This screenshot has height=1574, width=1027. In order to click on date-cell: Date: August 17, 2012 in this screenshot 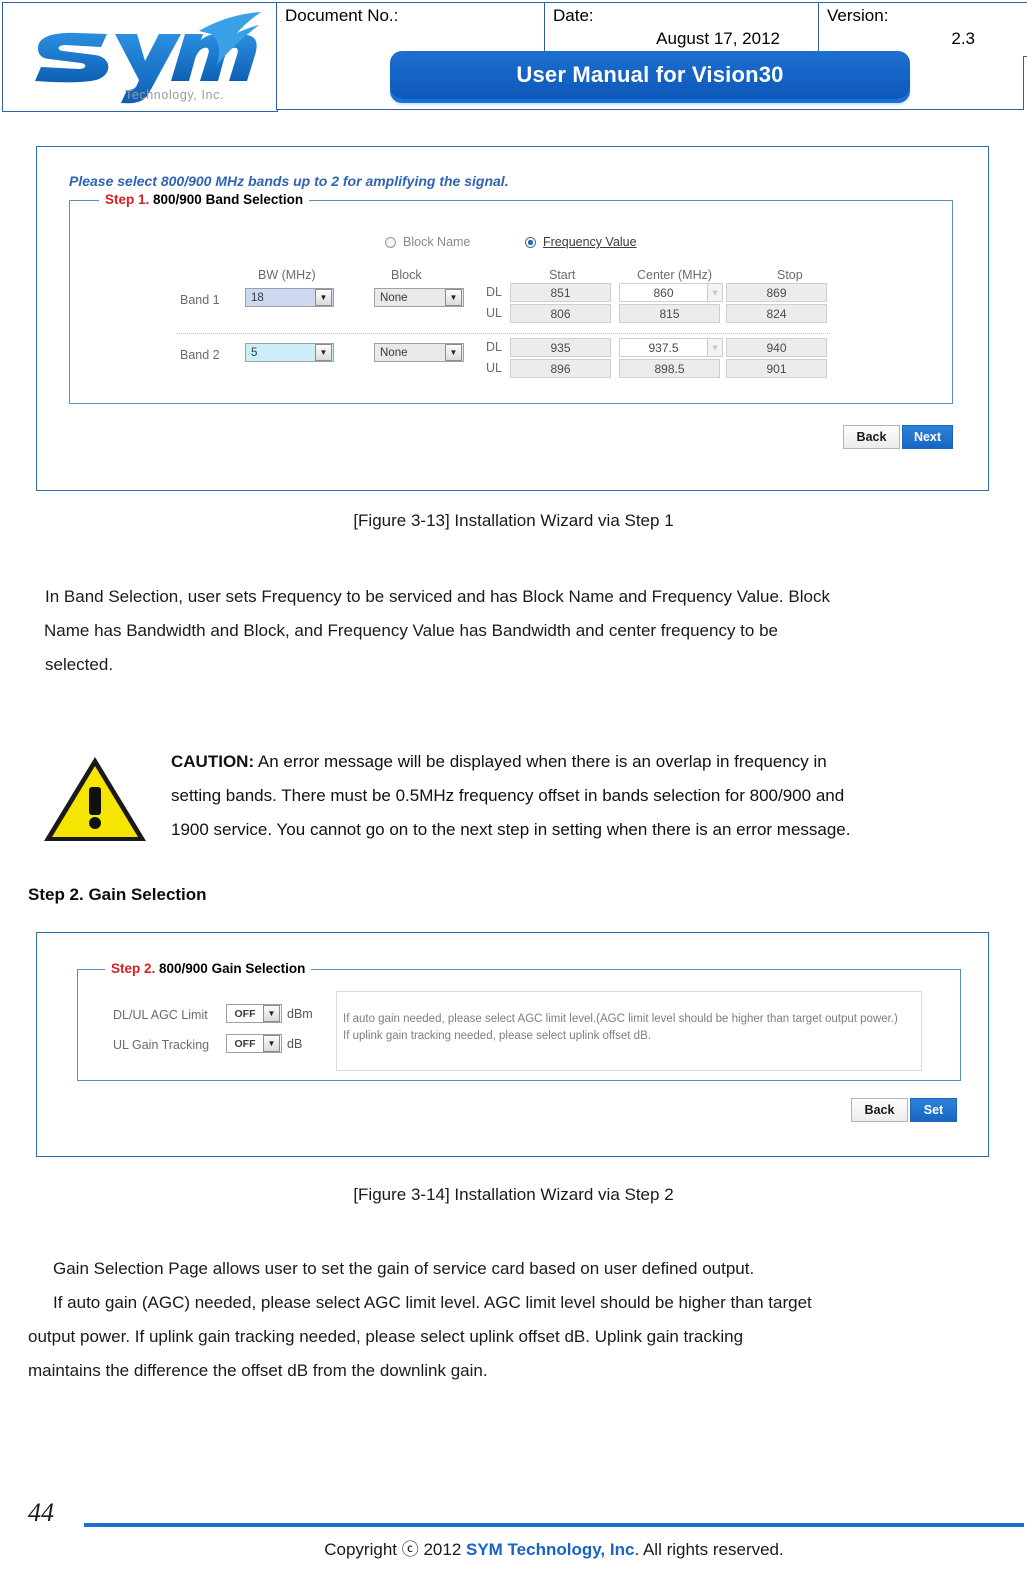, I will do `click(681, 29)`.